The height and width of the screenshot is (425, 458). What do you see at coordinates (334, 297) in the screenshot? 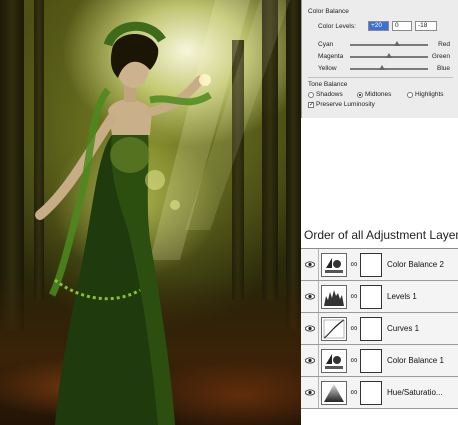
I see `levels-icon` at bounding box center [334, 297].